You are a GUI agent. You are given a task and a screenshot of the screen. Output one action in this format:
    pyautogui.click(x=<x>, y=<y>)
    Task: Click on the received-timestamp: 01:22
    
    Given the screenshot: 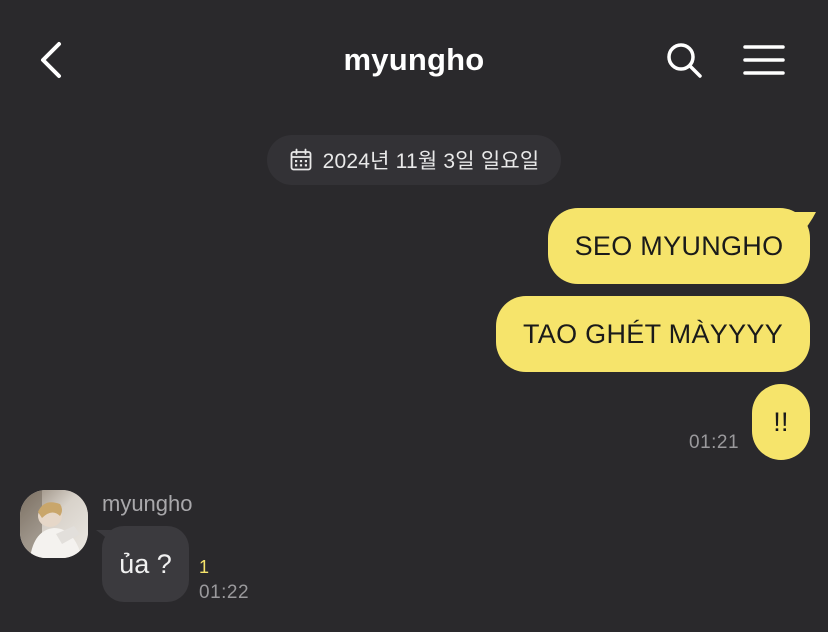 What is the action you would take?
    pyautogui.click(x=224, y=592)
    